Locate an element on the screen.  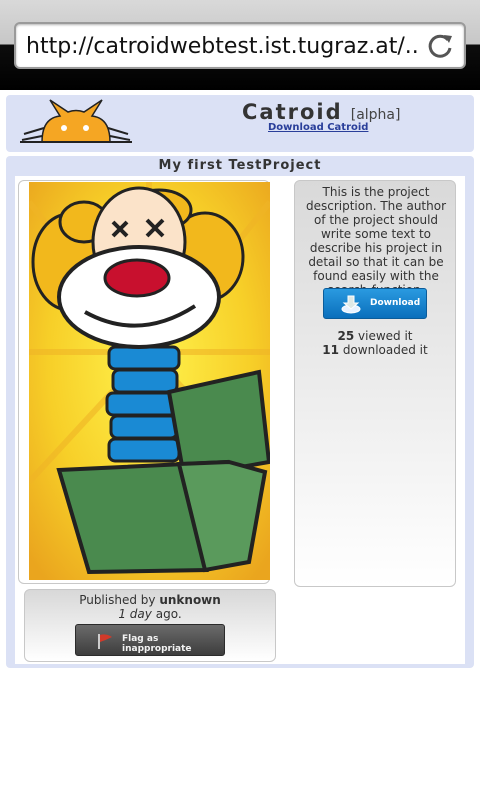
author-name: unknown is located at coordinates (190, 600).